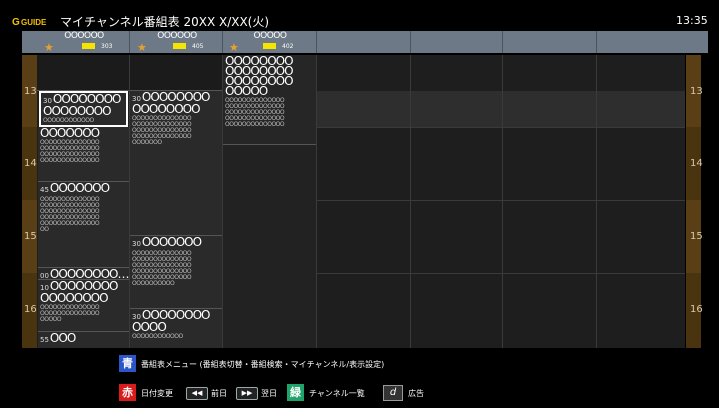 The width and height of the screenshot is (719, 408). What do you see at coordinates (198, 46) in the screenshot?
I see `channel-number: 405` at bounding box center [198, 46].